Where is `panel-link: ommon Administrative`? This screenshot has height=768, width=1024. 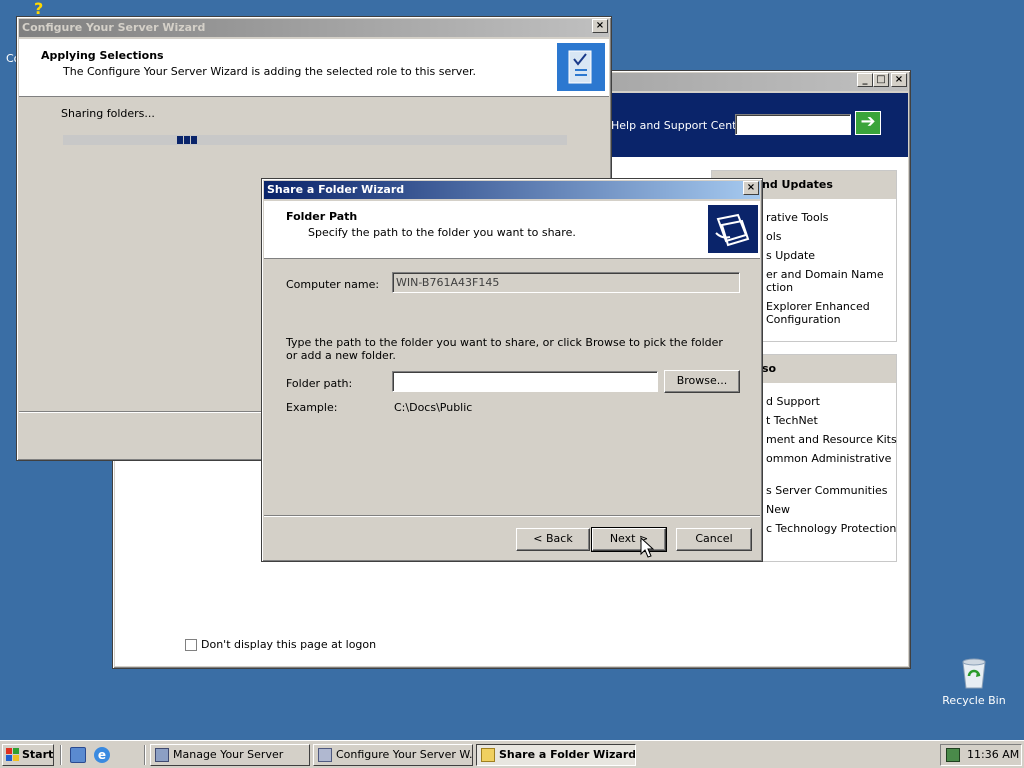
panel-link: ommon Administrative is located at coordinates (828, 458).